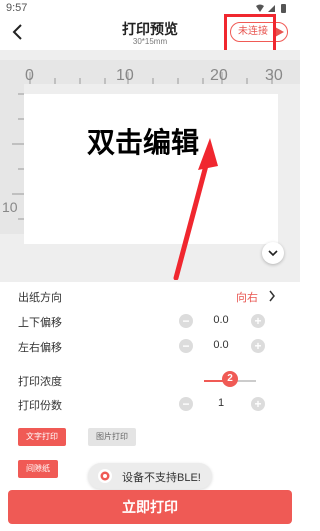  I want to click on image-print-tab: 图片打印, so click(112, 437).